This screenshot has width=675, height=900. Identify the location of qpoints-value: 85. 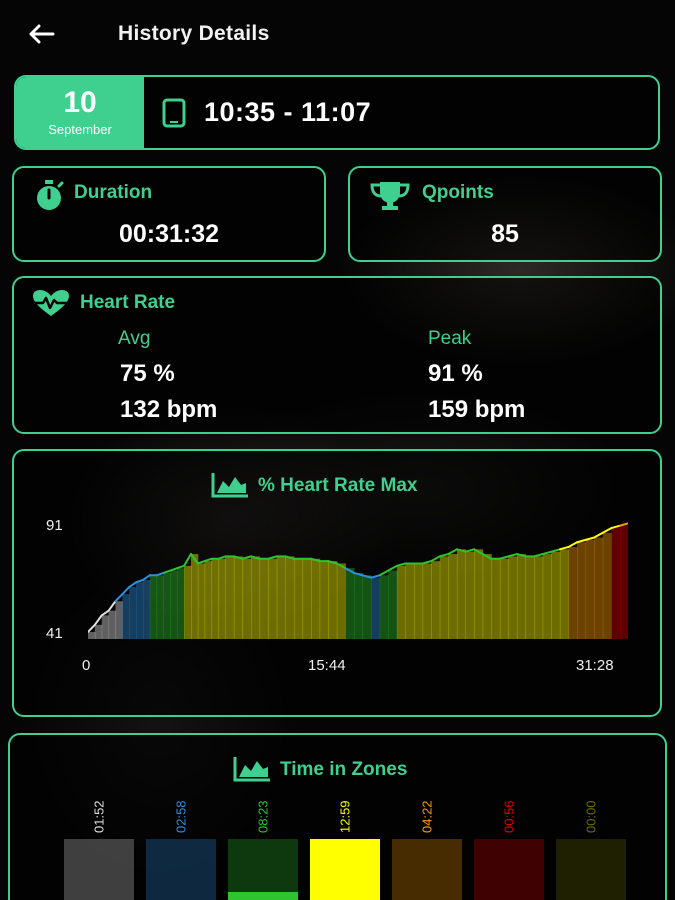
(505, 234).